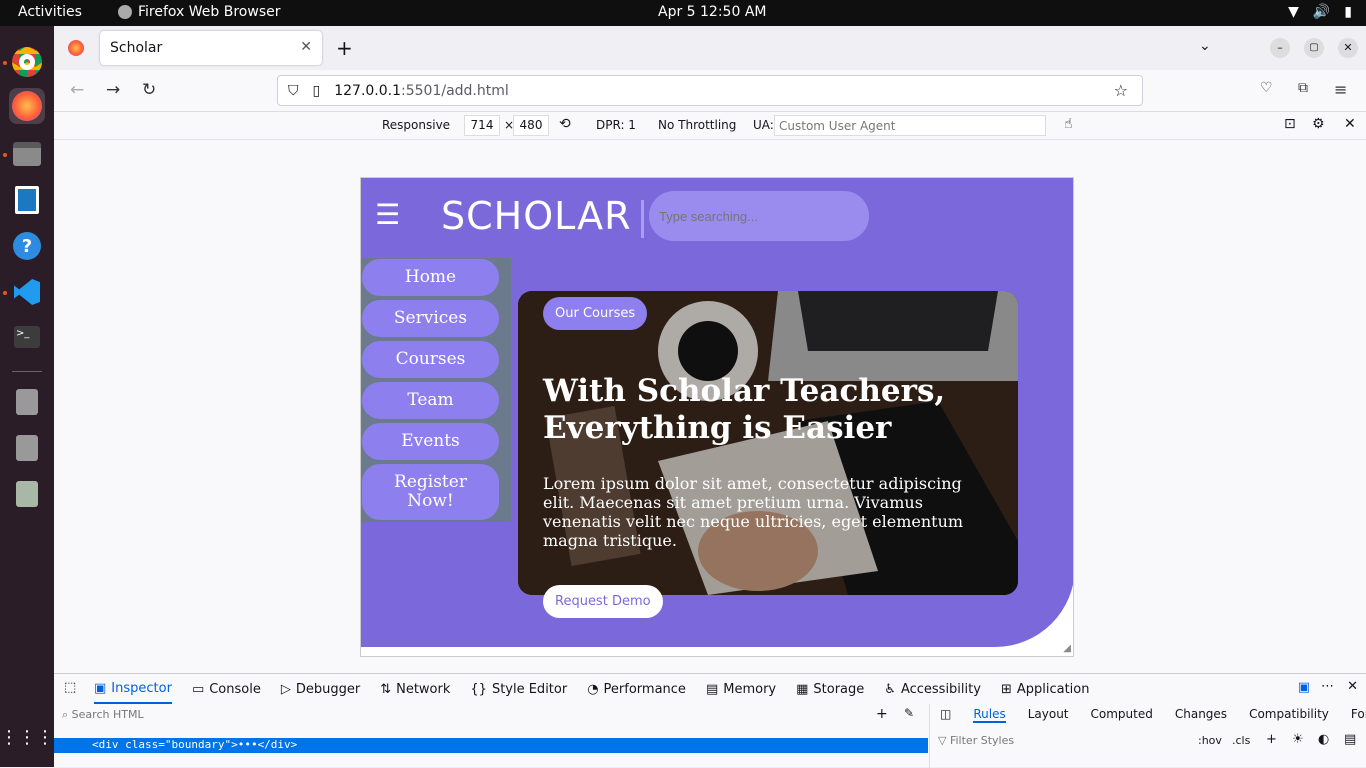 This screenshot has height=768, width=1366. What do you see at coordinates (226, 689) in the screenshot?
I see `tab-console: ▭ Console` at bounding box center [226, 689].